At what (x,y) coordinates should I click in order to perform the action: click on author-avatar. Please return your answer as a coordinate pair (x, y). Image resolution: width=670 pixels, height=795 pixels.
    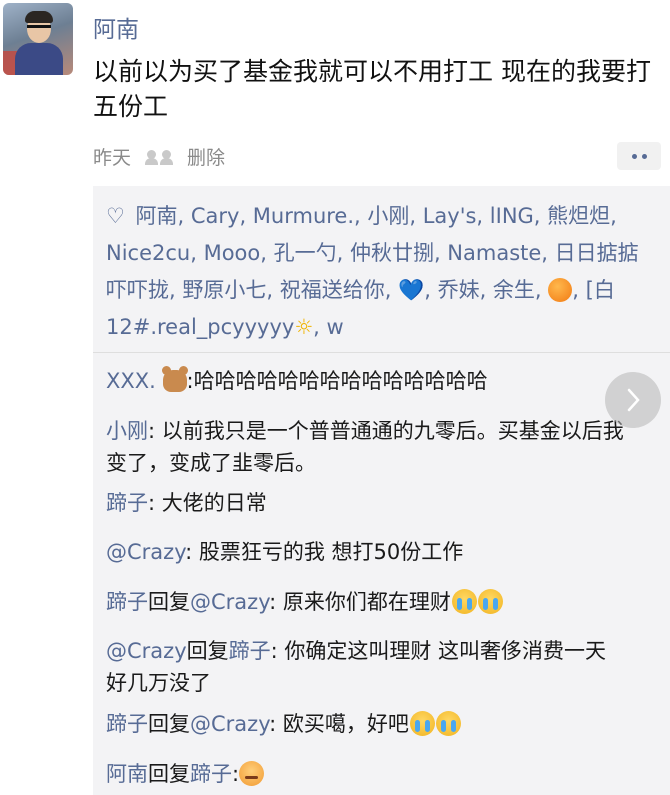
    Looking at the image, I should click on (38, 39).